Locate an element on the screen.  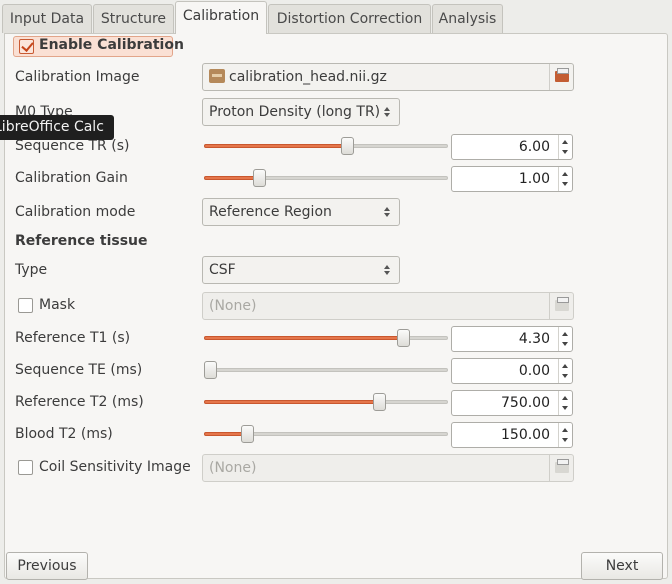
m0-type-combo: Proton Density (long TR) is located at coordinates (301, 112).